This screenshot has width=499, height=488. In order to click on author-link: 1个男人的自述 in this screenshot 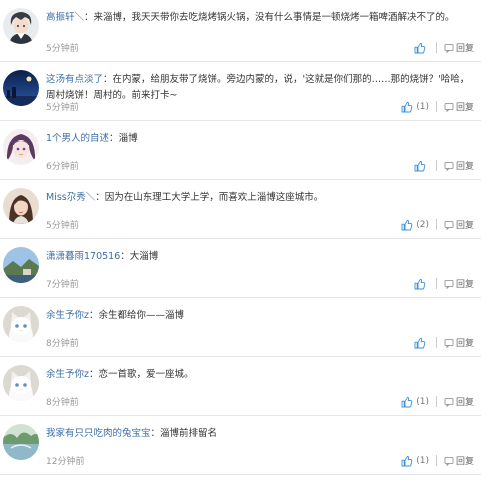, I will do `click(77, 138)`.